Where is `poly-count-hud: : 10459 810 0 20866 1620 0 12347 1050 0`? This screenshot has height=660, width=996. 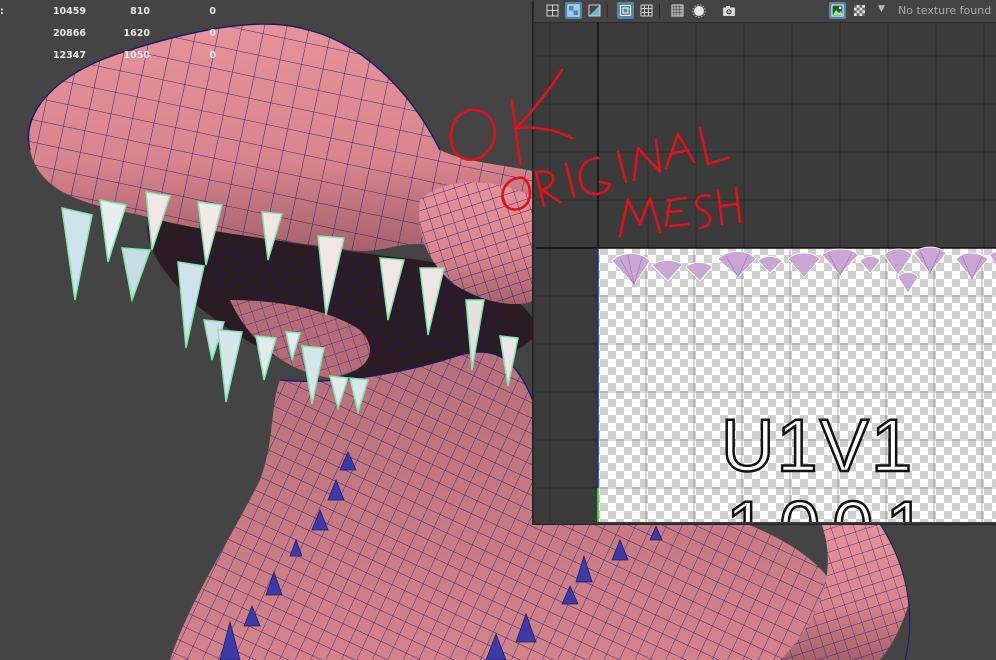 poly-count-hud: : 10459 810 0 20866 1620 0 12347 1050 0 is located at coordinates (120, 39).